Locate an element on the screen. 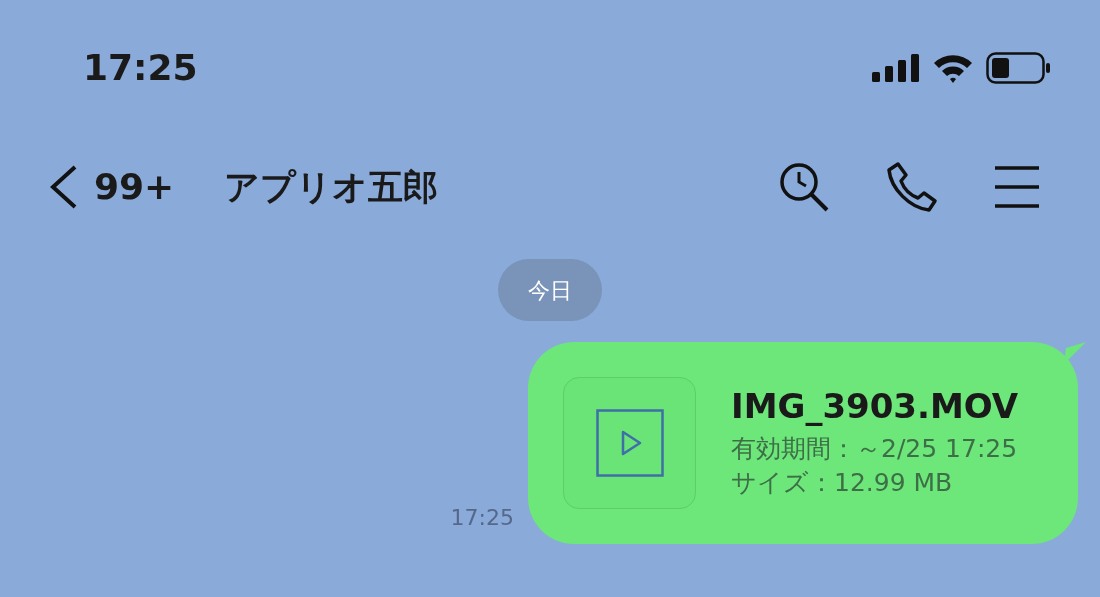 The image size is (1100, 597). chevron-left-icon is located at coordinates (63, 187).